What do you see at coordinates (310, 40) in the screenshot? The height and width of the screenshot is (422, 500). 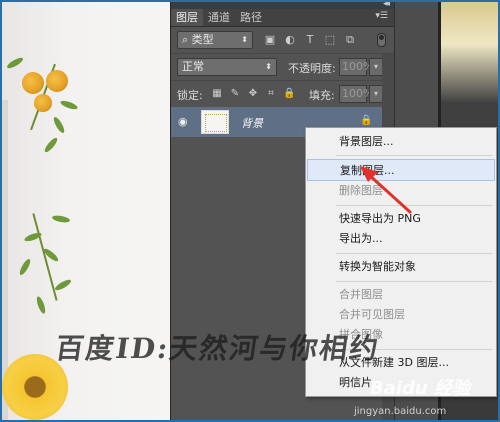 I see `text-icon: T` at bounding box center [310, 40].